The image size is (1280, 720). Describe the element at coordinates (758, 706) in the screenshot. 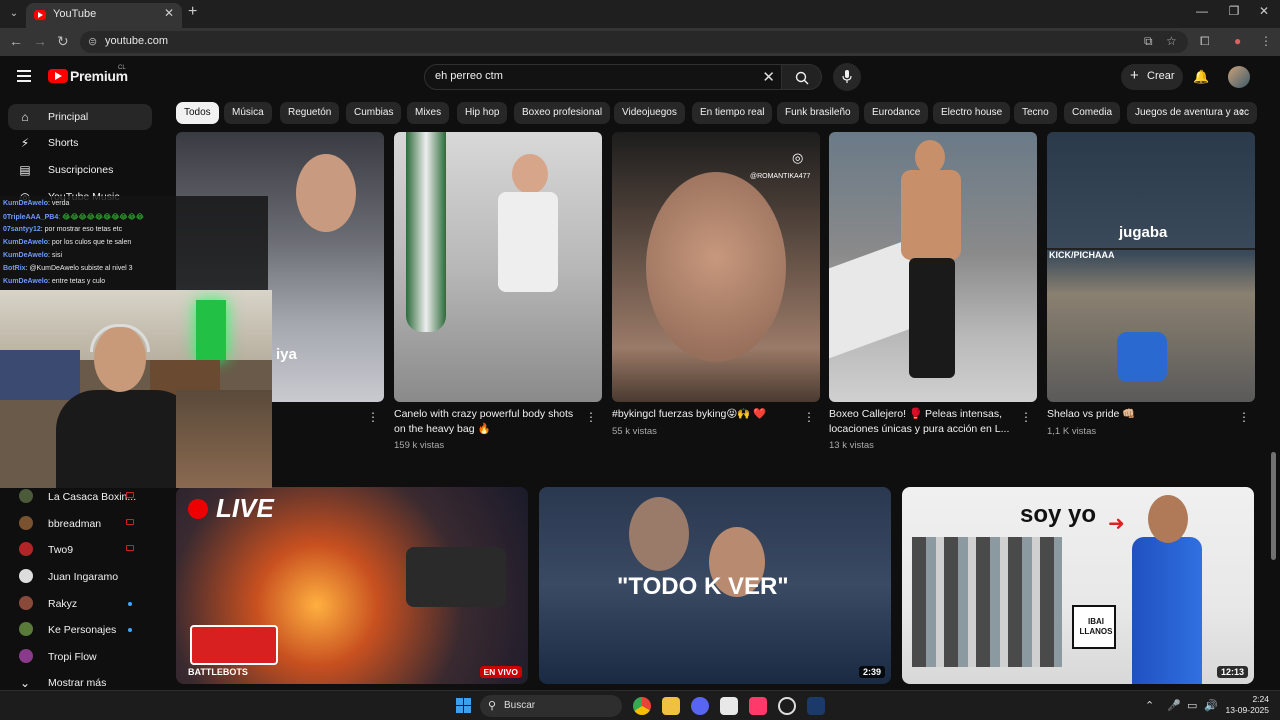

I see `tiktok-icon` at that location.